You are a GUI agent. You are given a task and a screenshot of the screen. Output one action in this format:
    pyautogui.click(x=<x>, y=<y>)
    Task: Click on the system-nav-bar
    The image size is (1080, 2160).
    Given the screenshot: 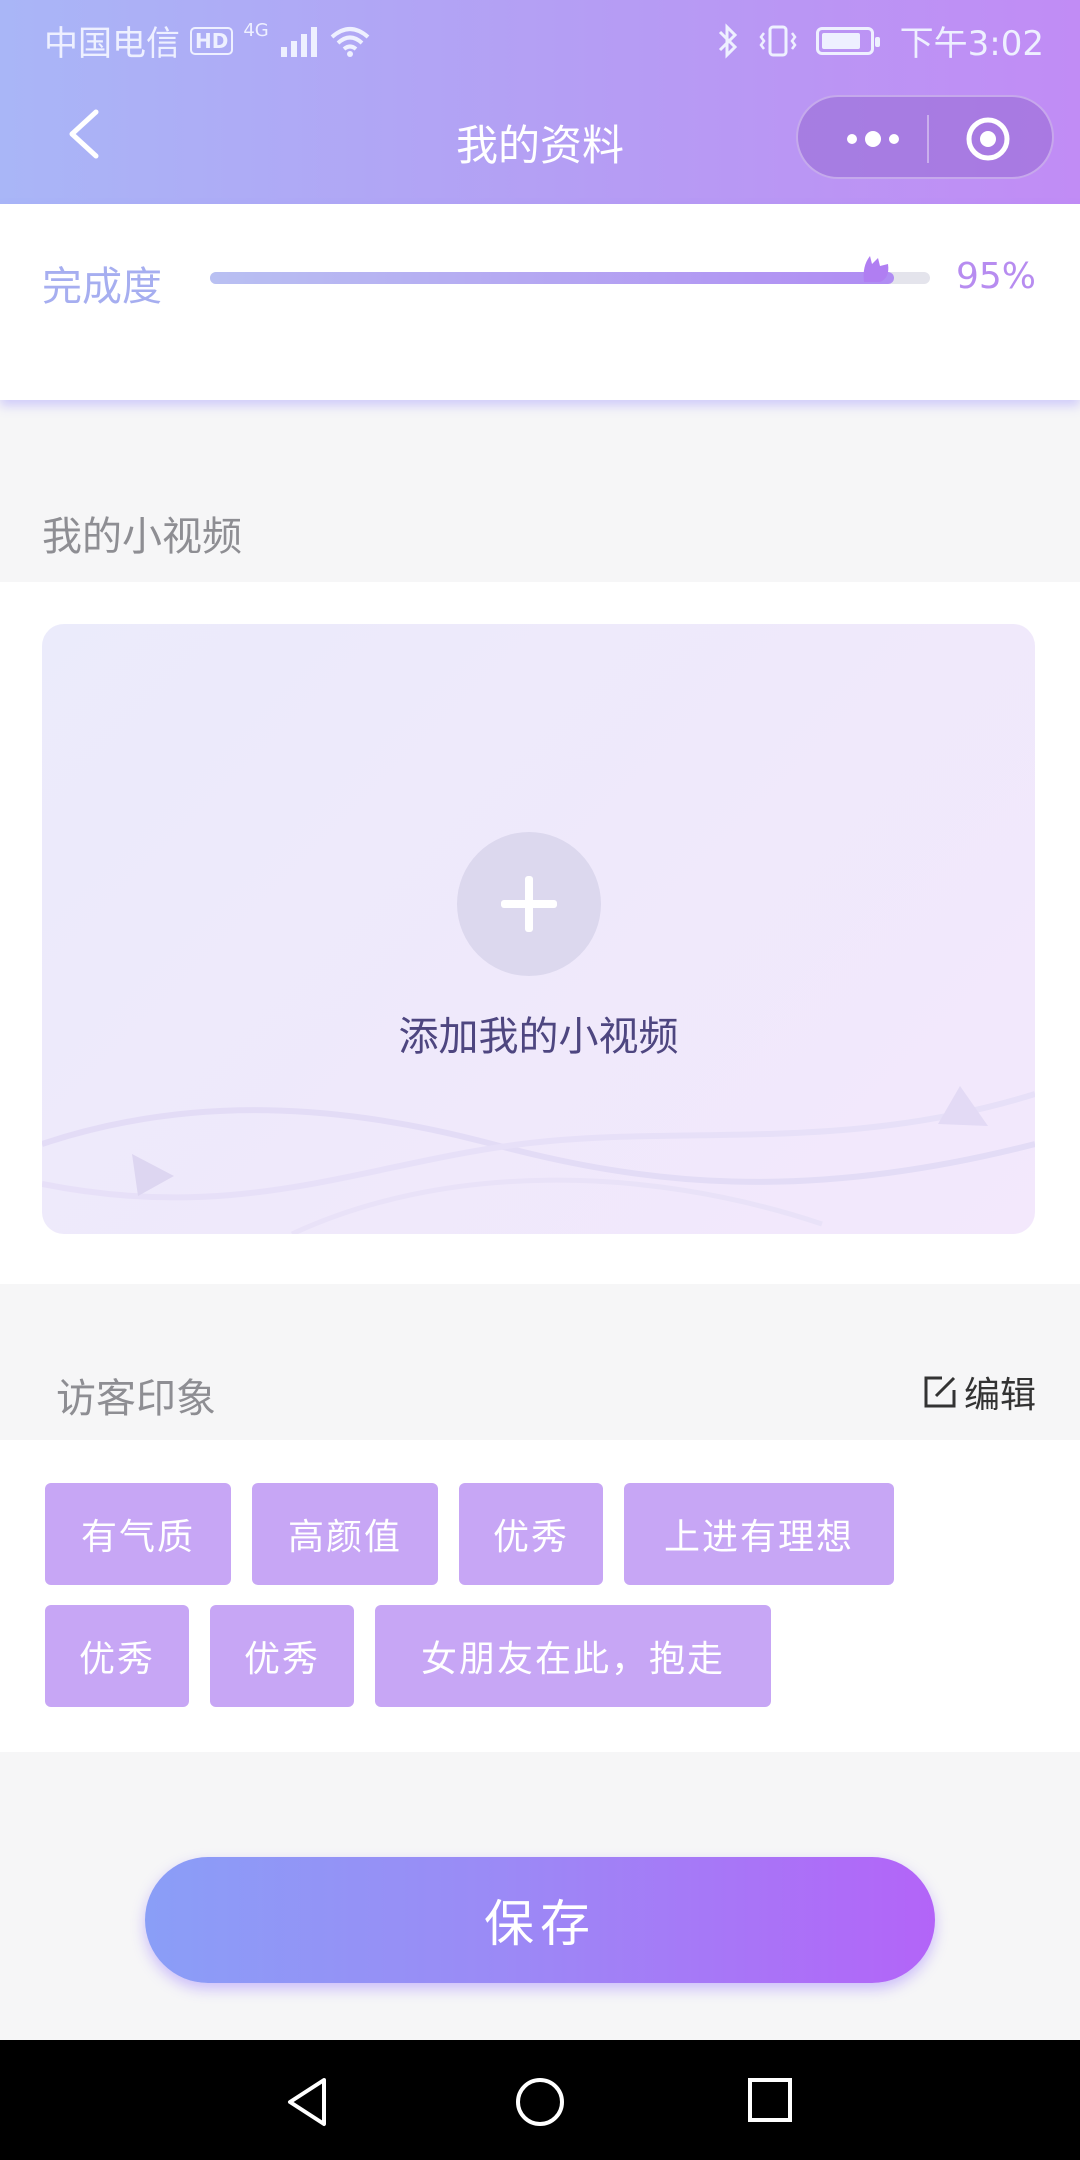 What is the action you would take?
    pyautogui.click(x=540, y=2100)
    